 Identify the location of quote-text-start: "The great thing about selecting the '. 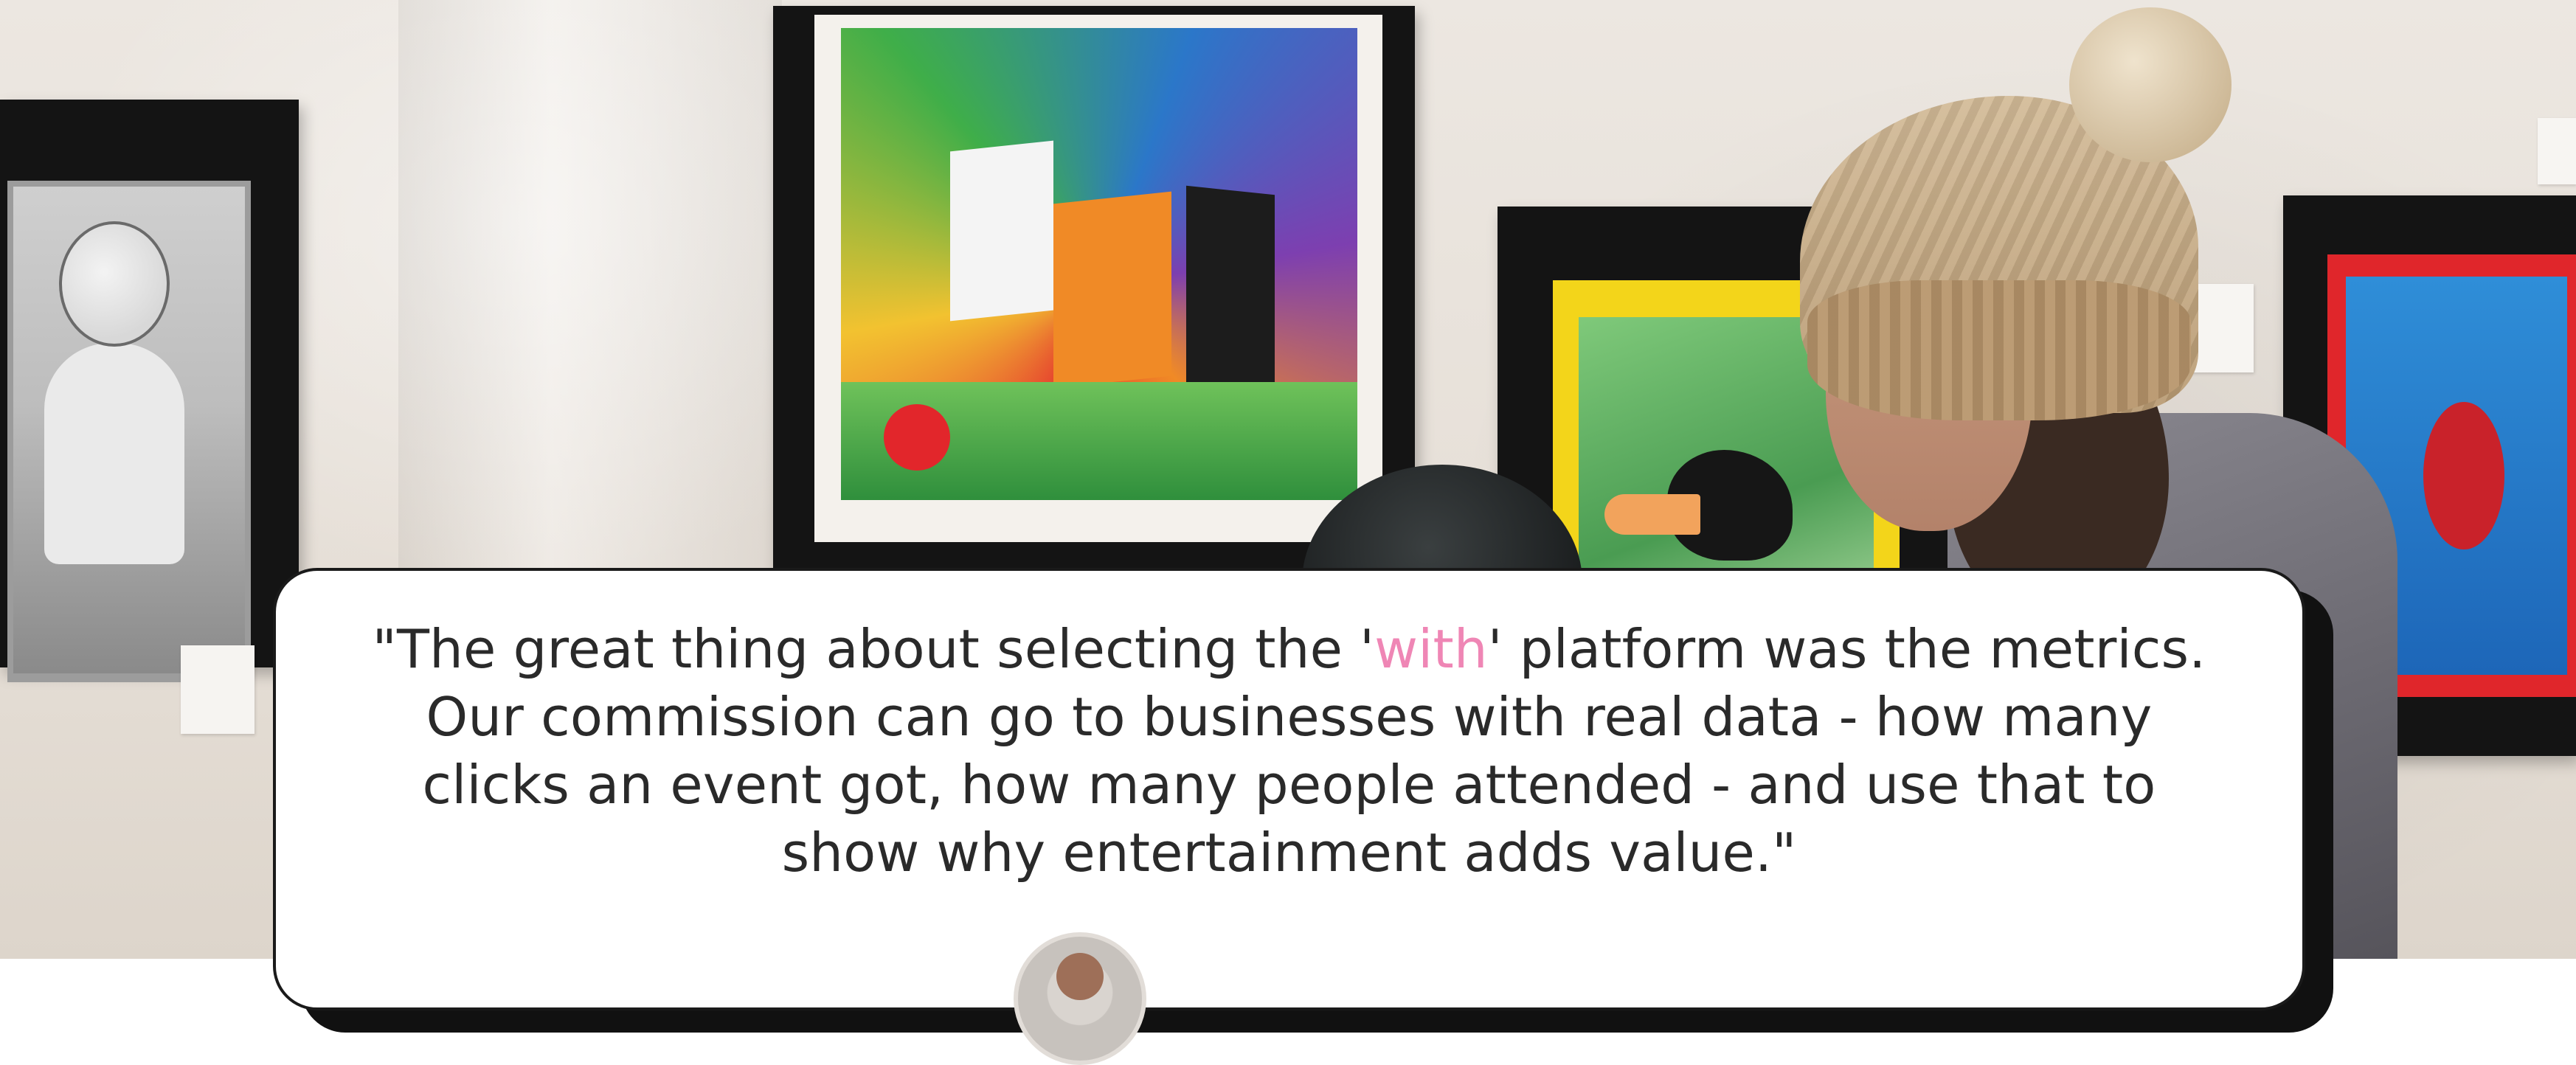
(874, 649).